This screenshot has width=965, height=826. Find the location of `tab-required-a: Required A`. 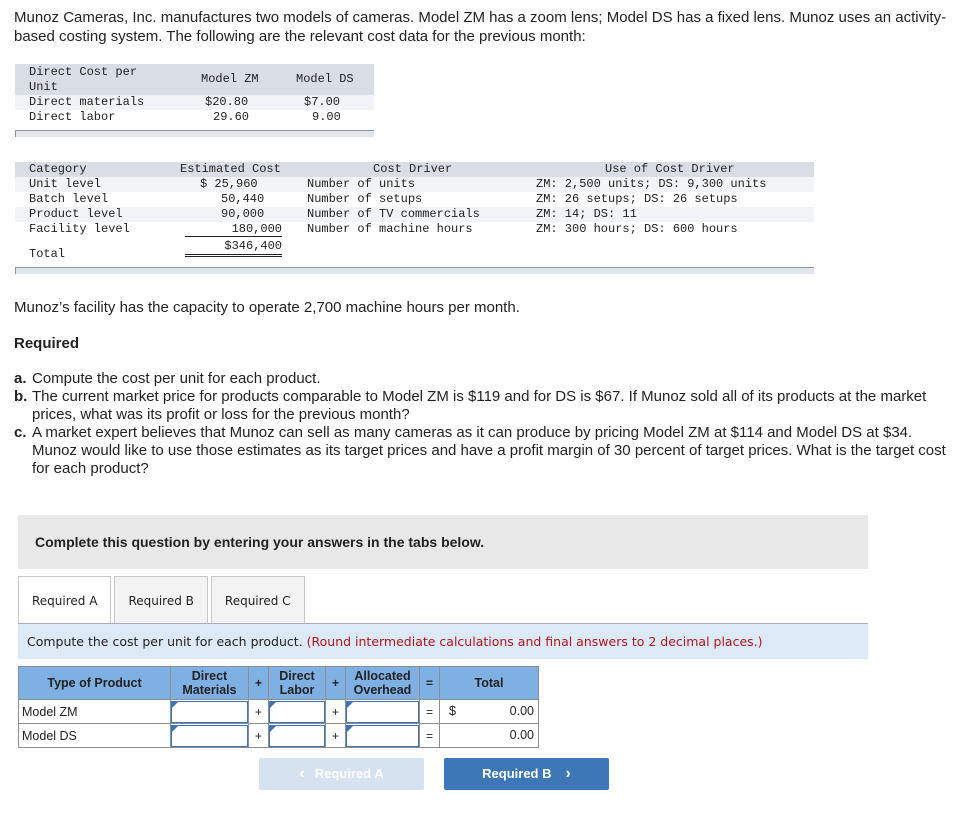

tab-required-a: Required A is located at coordinates (65, 600).